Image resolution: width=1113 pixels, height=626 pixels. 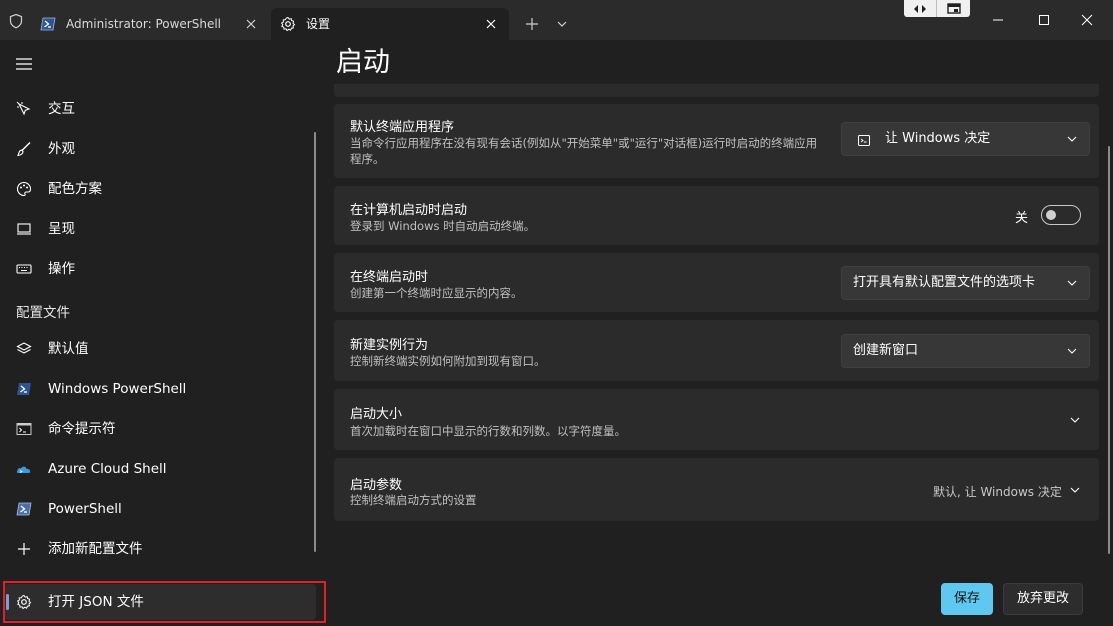 What do you see at coordinates (68, 349) in the screenshot?
I see `sidebar-item-label: 默认值` at bounding box center [68, 349].